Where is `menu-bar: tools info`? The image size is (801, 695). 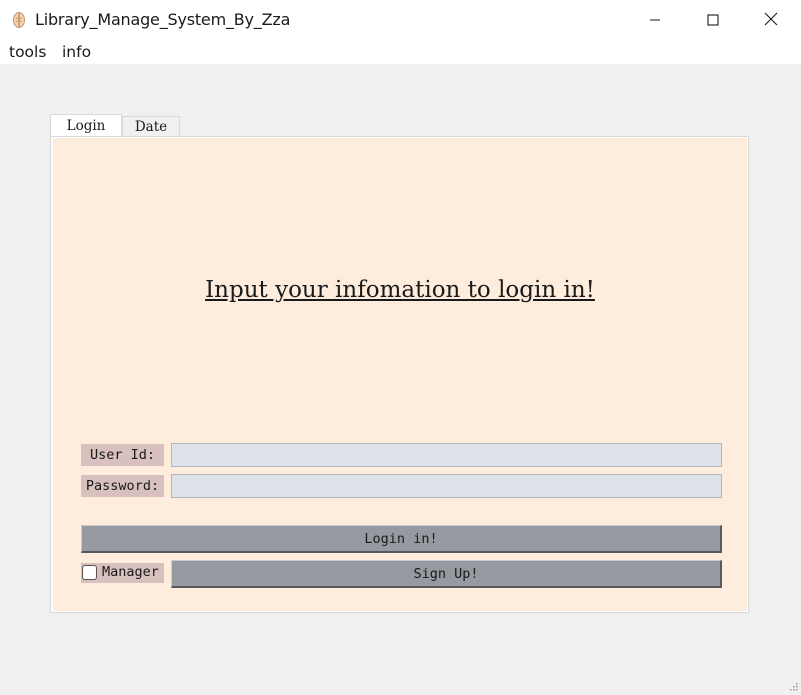
menu-bar: tools info is located at coordinates (400, 52).